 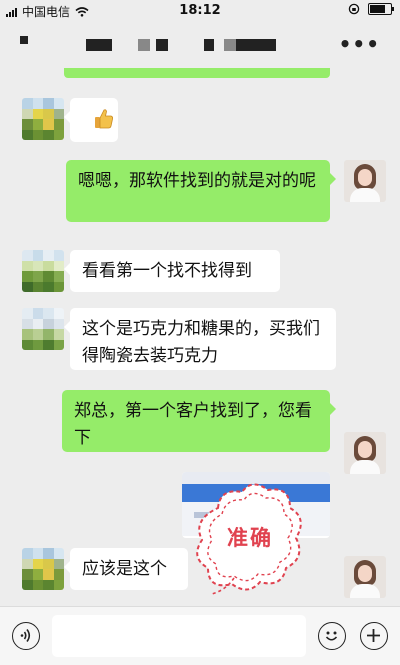 I want to click on battery-icon, so click(x=381, y=9).